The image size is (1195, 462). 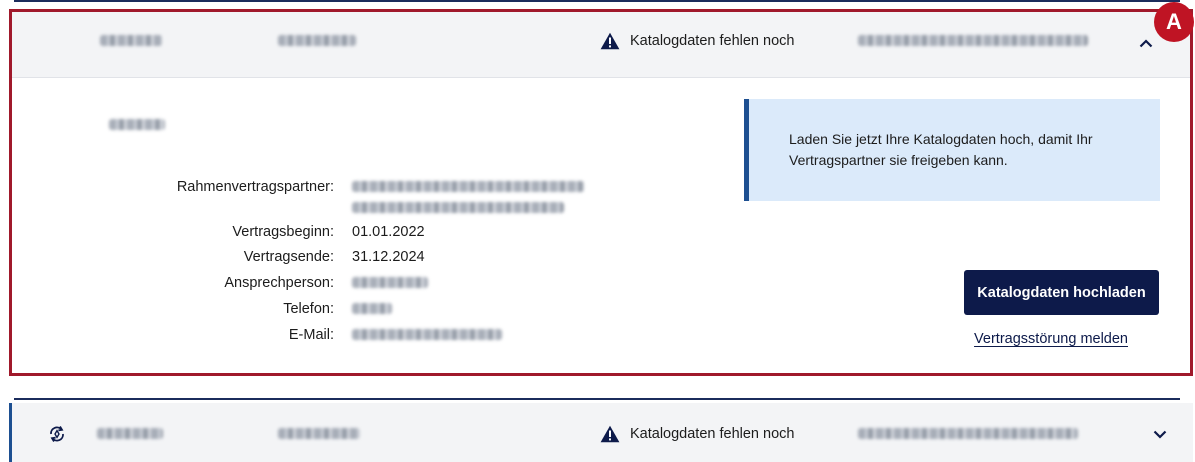 I want to click on row-divider, so click(x=597, y=399).